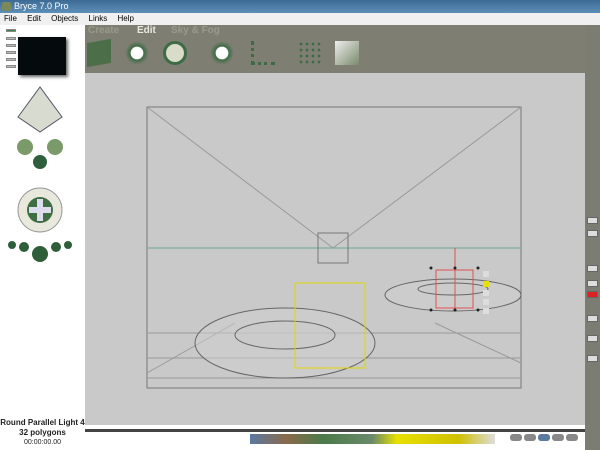 This screenshot has height=450, width=600. Describe the element at coordinates (335, 430) in the screenshot. I see `timeline-scrubber` at that location.